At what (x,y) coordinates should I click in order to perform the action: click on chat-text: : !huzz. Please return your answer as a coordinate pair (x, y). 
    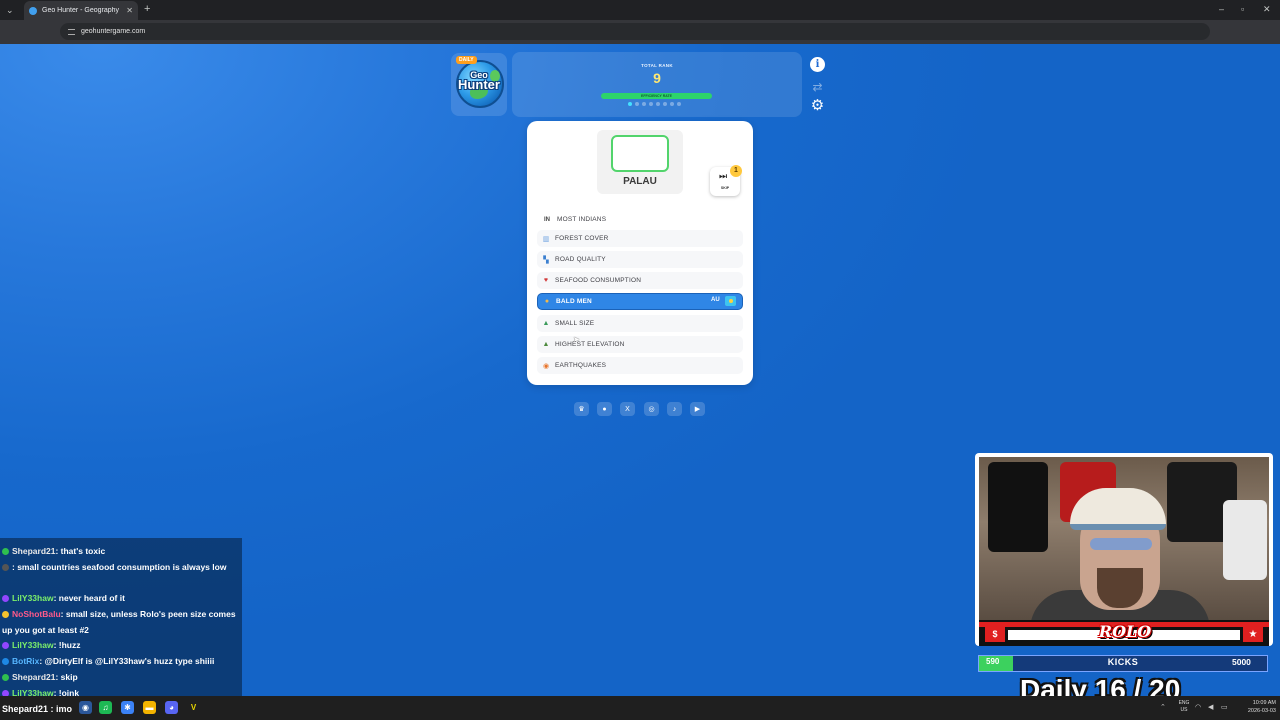
    Looking at the image, I should click on (67, 645).